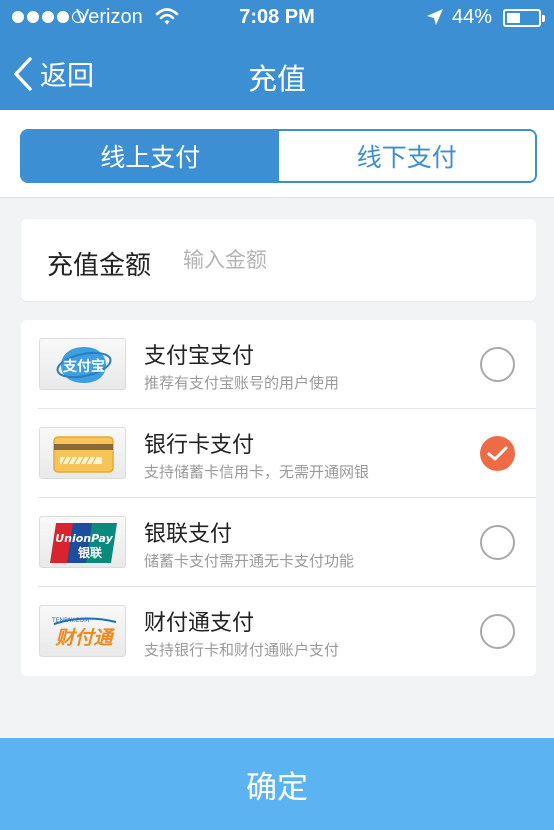 This screenshot has height=830, width=554. Describe the element at coordinates (278, 542) in the screenshot. I see `payment-option-unionpay: UnionPay 银联 银联支付 储蓄卡支付需开通无卡支付功能` at that location.